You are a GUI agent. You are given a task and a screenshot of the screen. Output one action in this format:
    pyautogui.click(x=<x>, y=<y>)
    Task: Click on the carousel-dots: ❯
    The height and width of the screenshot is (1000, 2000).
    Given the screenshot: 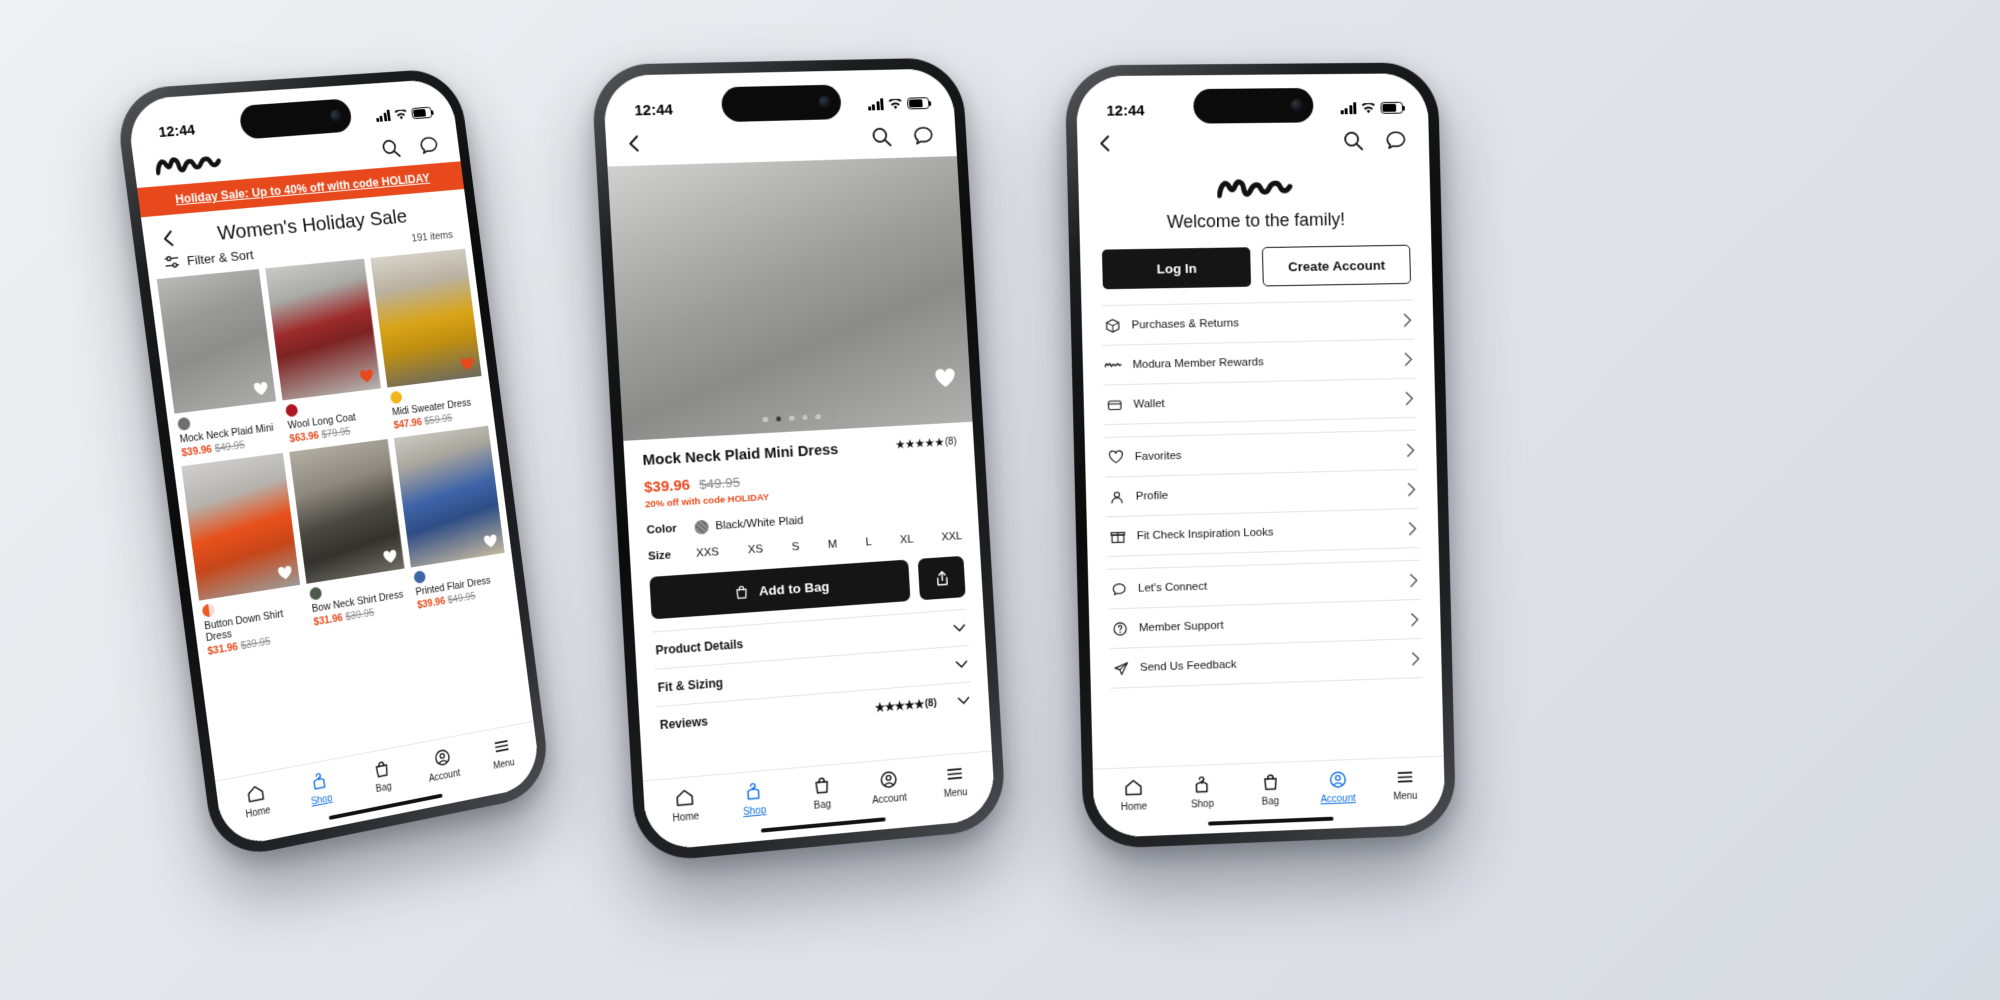 What is the action you would take?
    pyautogui.click(x=800, y=417)
    